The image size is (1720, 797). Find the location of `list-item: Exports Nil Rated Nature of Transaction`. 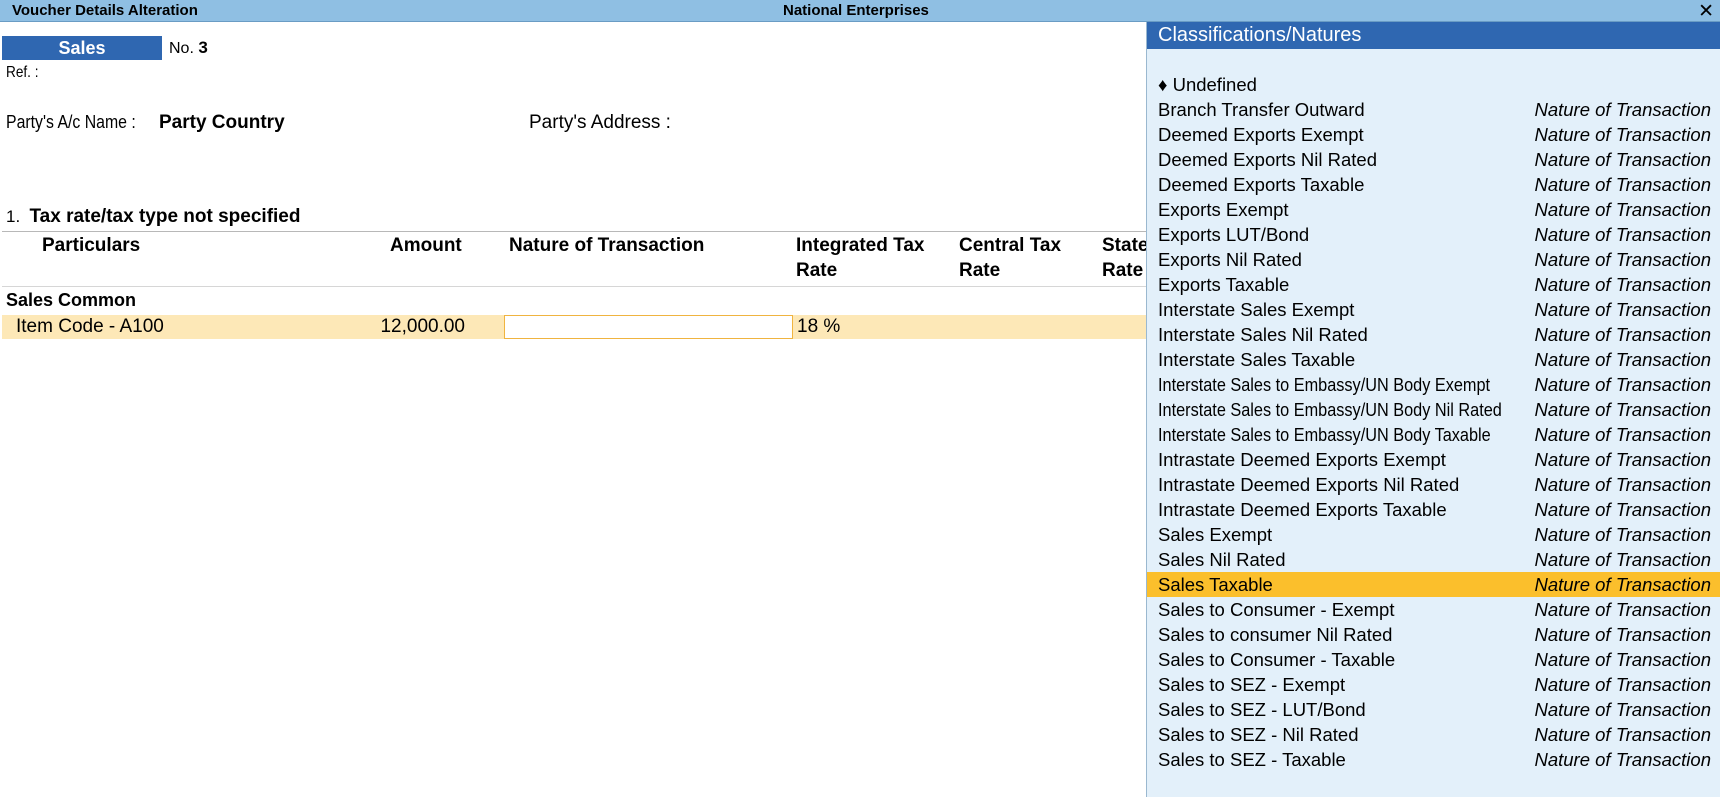

list-item: Exports Nil Rated Nature of Transaction is located at coordinates (1433, 259).